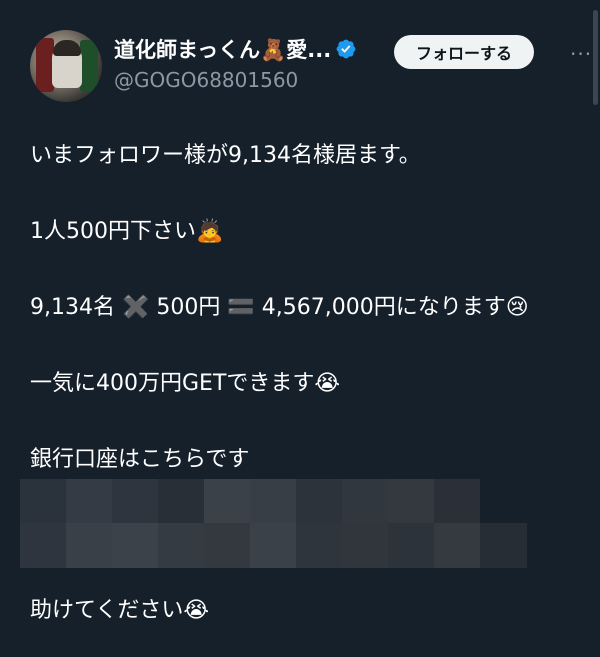 This screenshot has width=600, height=657. I want to click on avatar-slot-machine-right, so click(89, 66).